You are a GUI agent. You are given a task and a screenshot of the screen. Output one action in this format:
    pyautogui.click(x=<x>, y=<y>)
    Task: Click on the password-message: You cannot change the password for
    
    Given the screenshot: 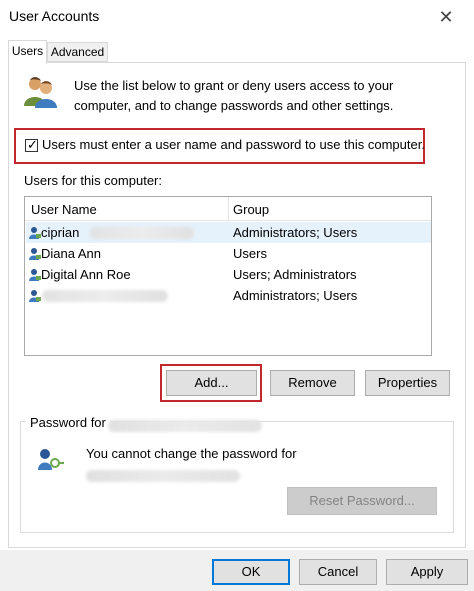 What is the action you would take?
    pyautogui.click(x=191, y=453)
    